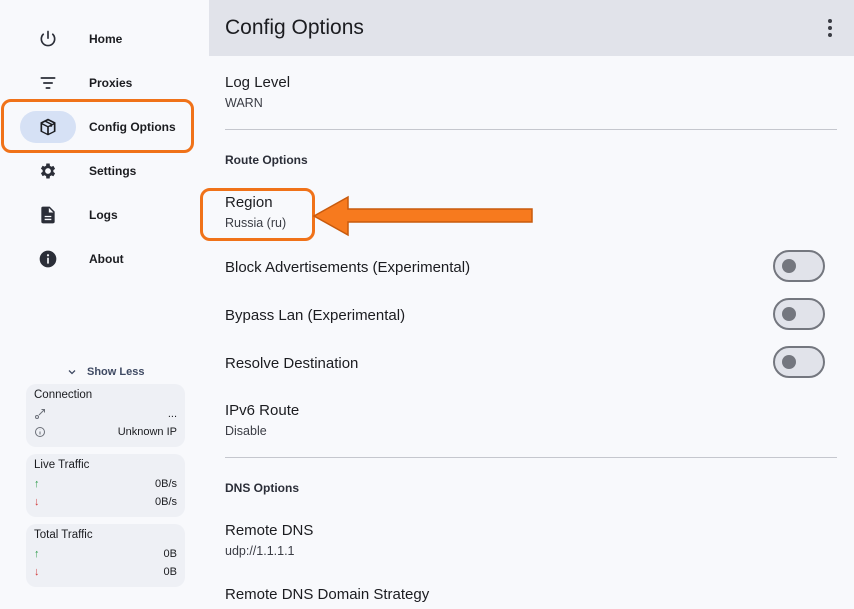 This screenshot has height=609, width=854. I want to click on sidebar-item-about: About, so click(105, 259).